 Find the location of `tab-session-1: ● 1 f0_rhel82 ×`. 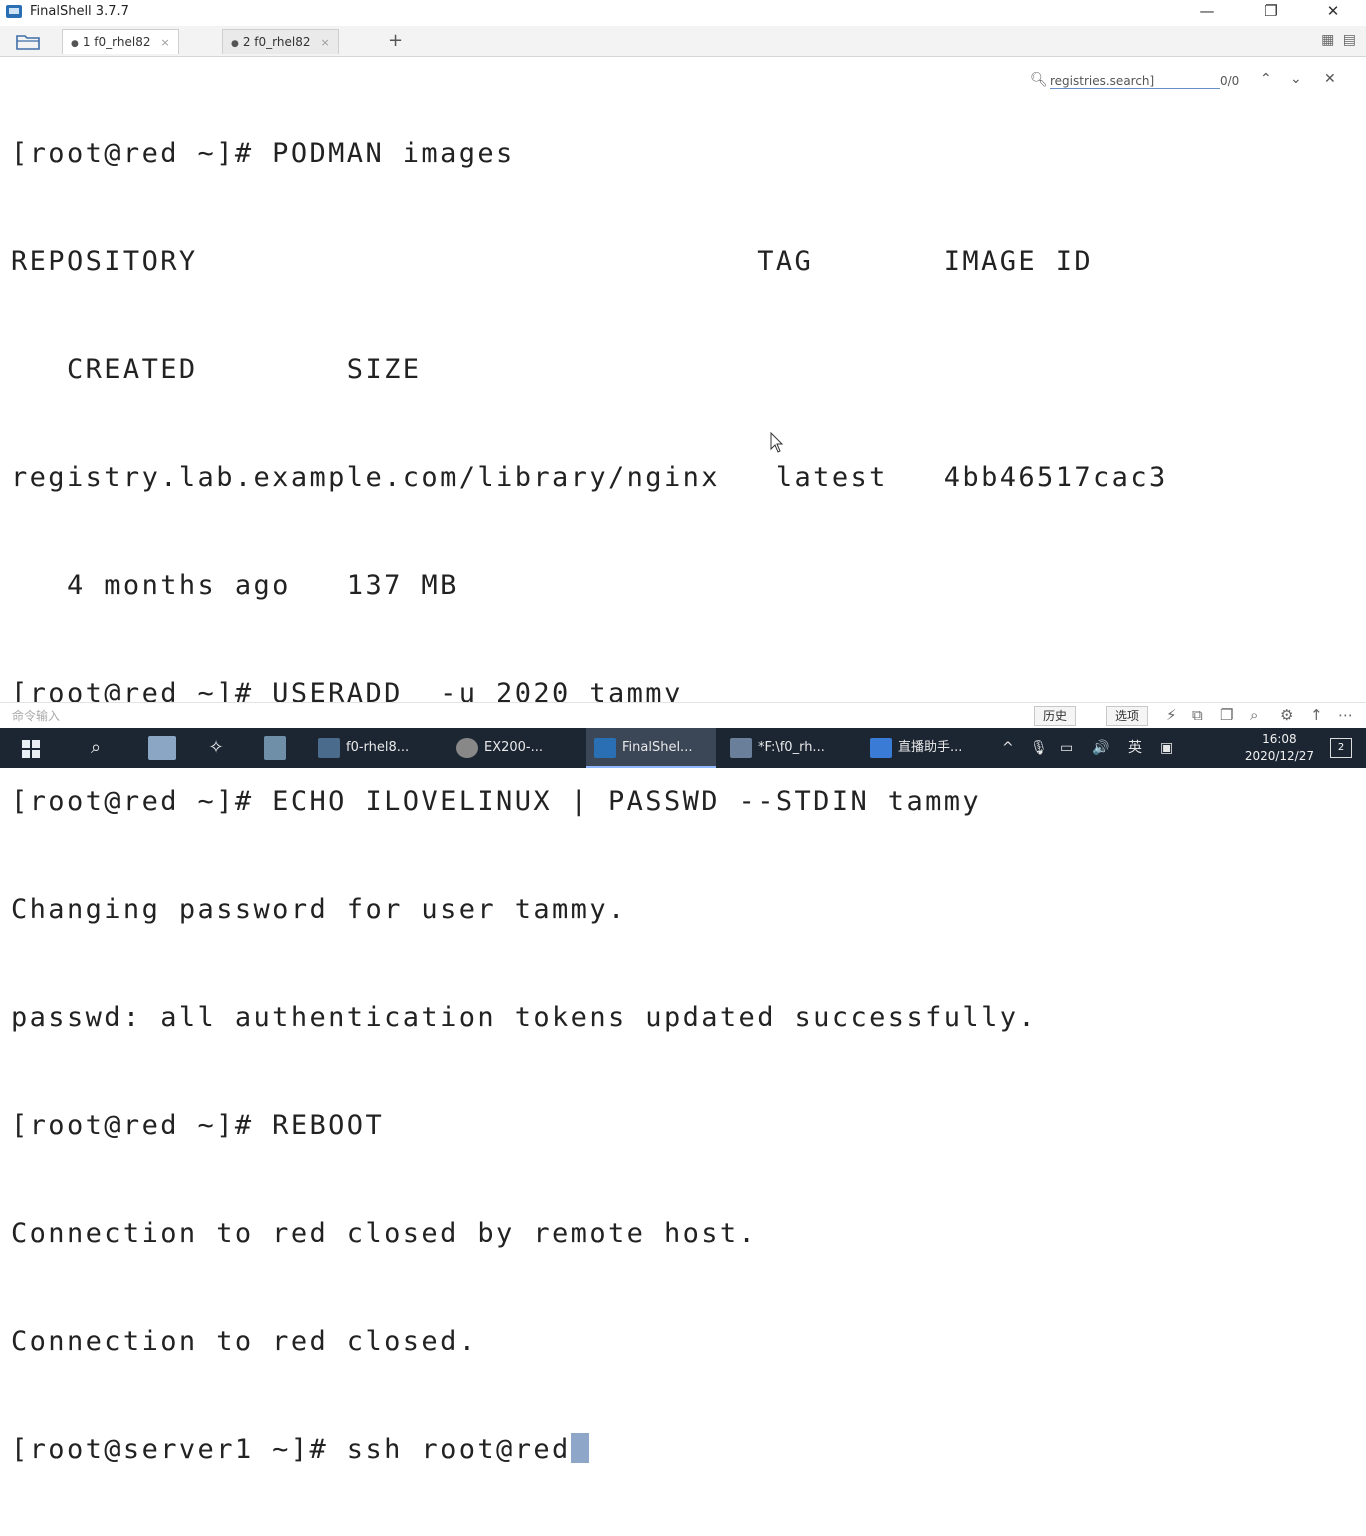

tab-session-1: ● 1 f0_rhel82 × is located at coordinates (120, 41).